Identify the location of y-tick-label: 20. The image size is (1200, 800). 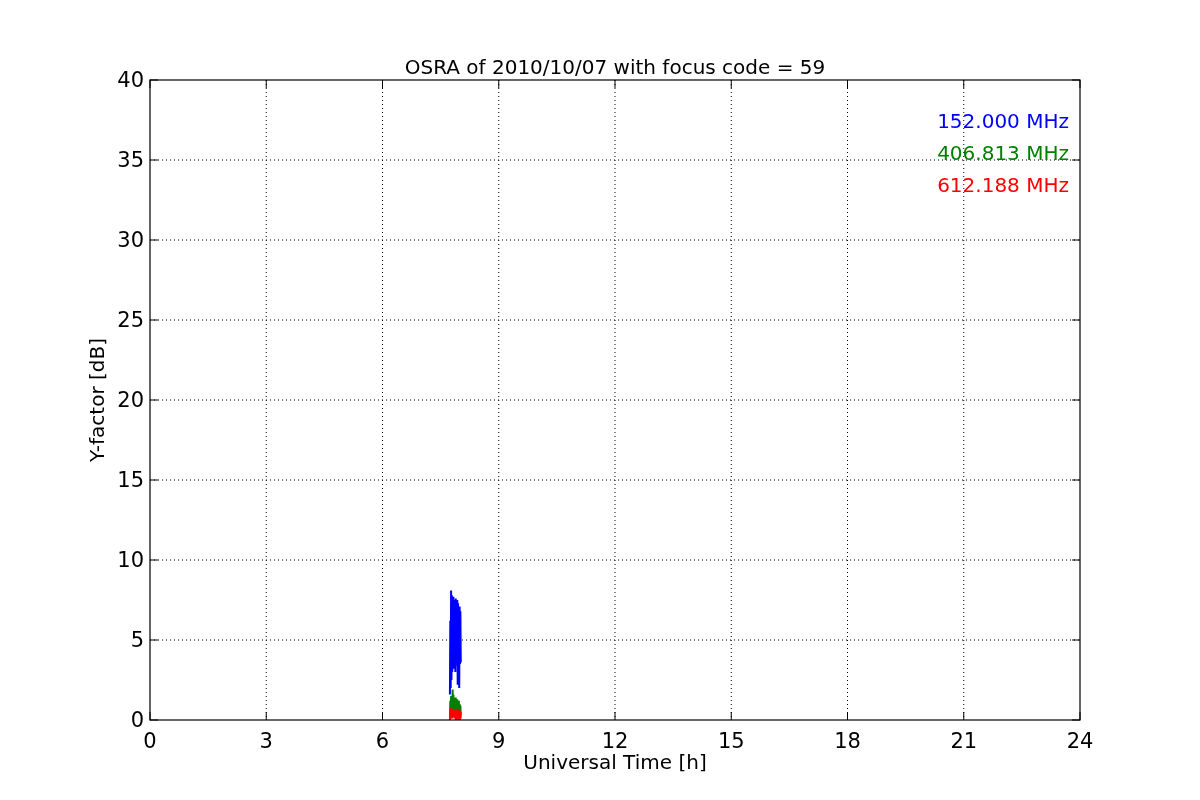
(130, 400).